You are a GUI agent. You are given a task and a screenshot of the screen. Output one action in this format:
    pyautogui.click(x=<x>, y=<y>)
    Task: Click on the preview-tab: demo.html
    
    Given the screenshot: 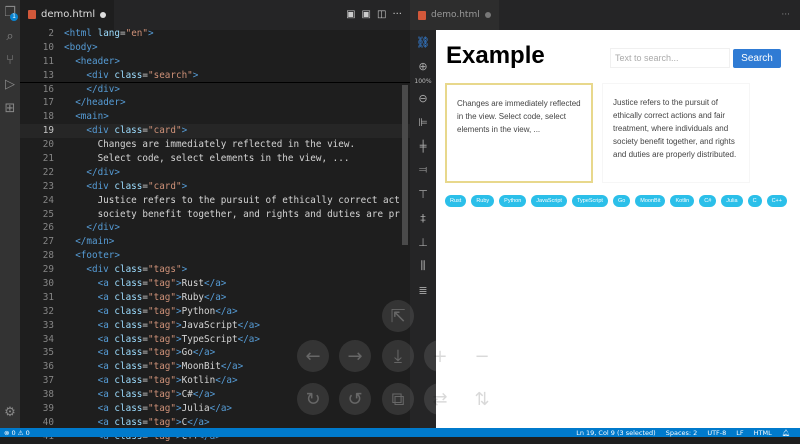 What is the action you would take?
    pyautogui.click(x=454, y=15)
    